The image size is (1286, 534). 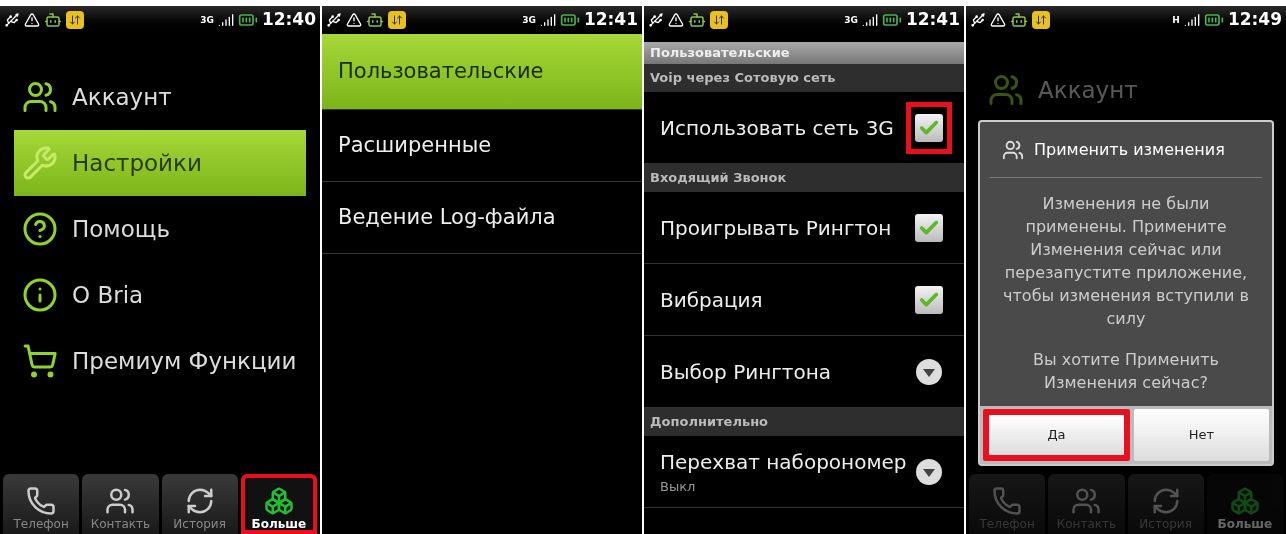 I want to click on section-header: Voip через Сотовую сеть, so click(x=804, y=78).